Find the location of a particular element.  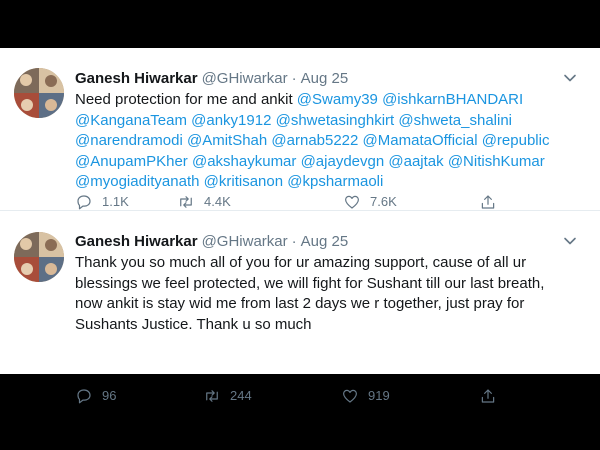

reply-button: 1.1K is located at coordinates (102, 202).